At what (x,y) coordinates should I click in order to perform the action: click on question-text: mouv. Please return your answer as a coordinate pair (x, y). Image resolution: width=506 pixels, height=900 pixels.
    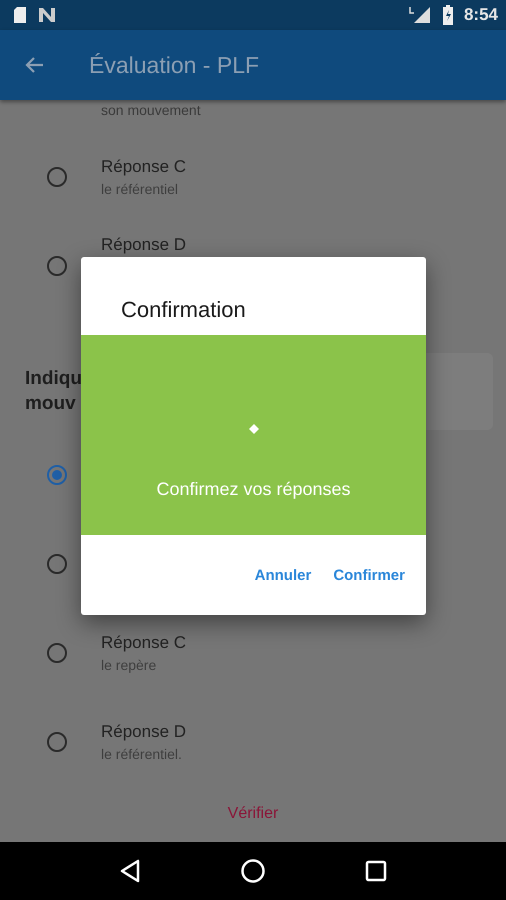
    Looking at the image, I should click on (51, 404).